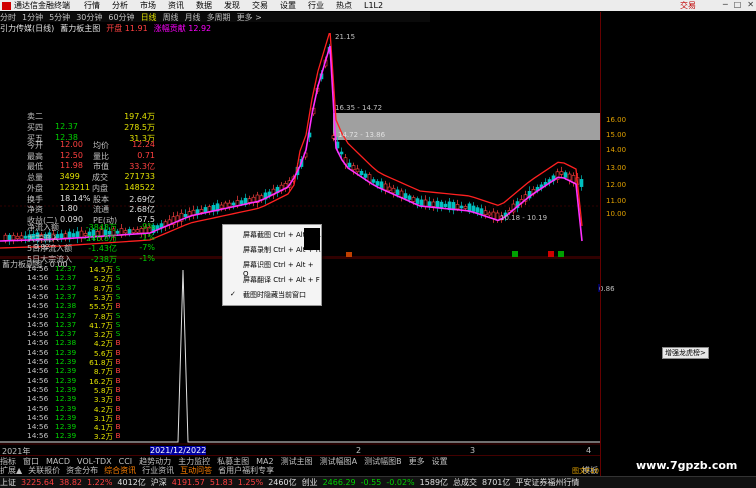 The height and width of the screenshot is (488, 756). What do you see at coordinates (281, 281) in the screenshot?
I see `menu-item-translate: 屏幕翻译 Ctrl + Alt + F` at bounding box center [281, 281].